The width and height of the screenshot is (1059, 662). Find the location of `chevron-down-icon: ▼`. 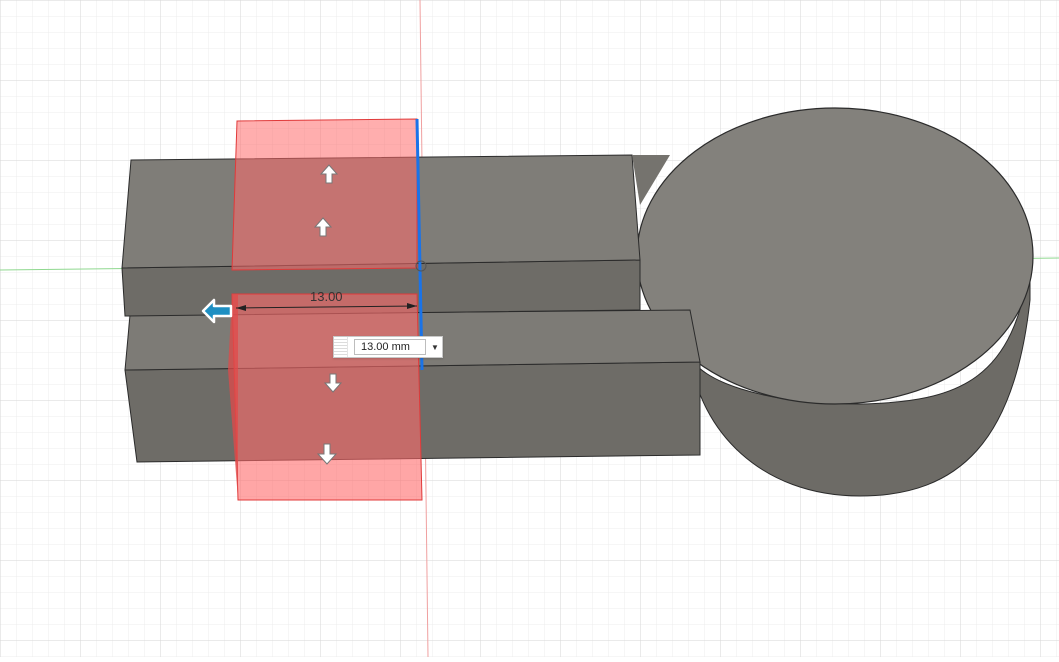

chevron-down-icon: ▼ is located at coordinates (435, 347).